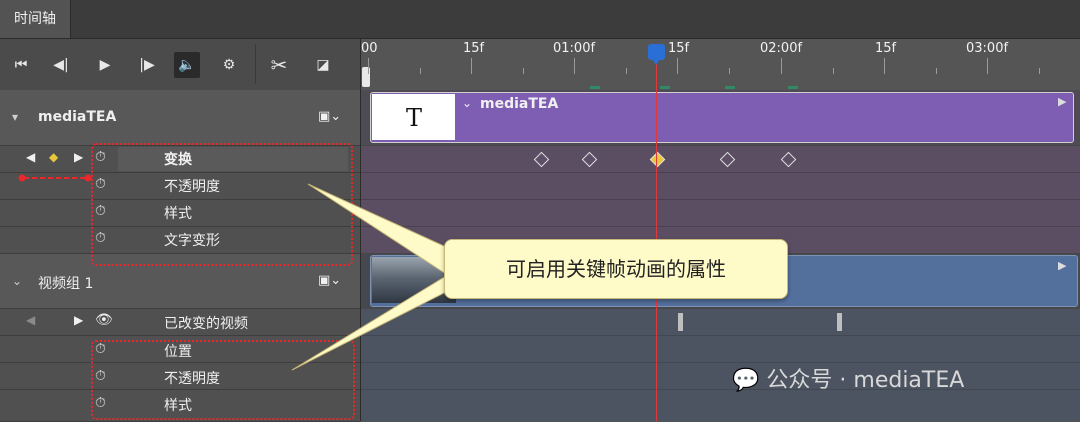 Image resolution: width=1080 pixels, height=422 pixels. I want to click on tab-timeline: 时间轴, so click(35, 19).